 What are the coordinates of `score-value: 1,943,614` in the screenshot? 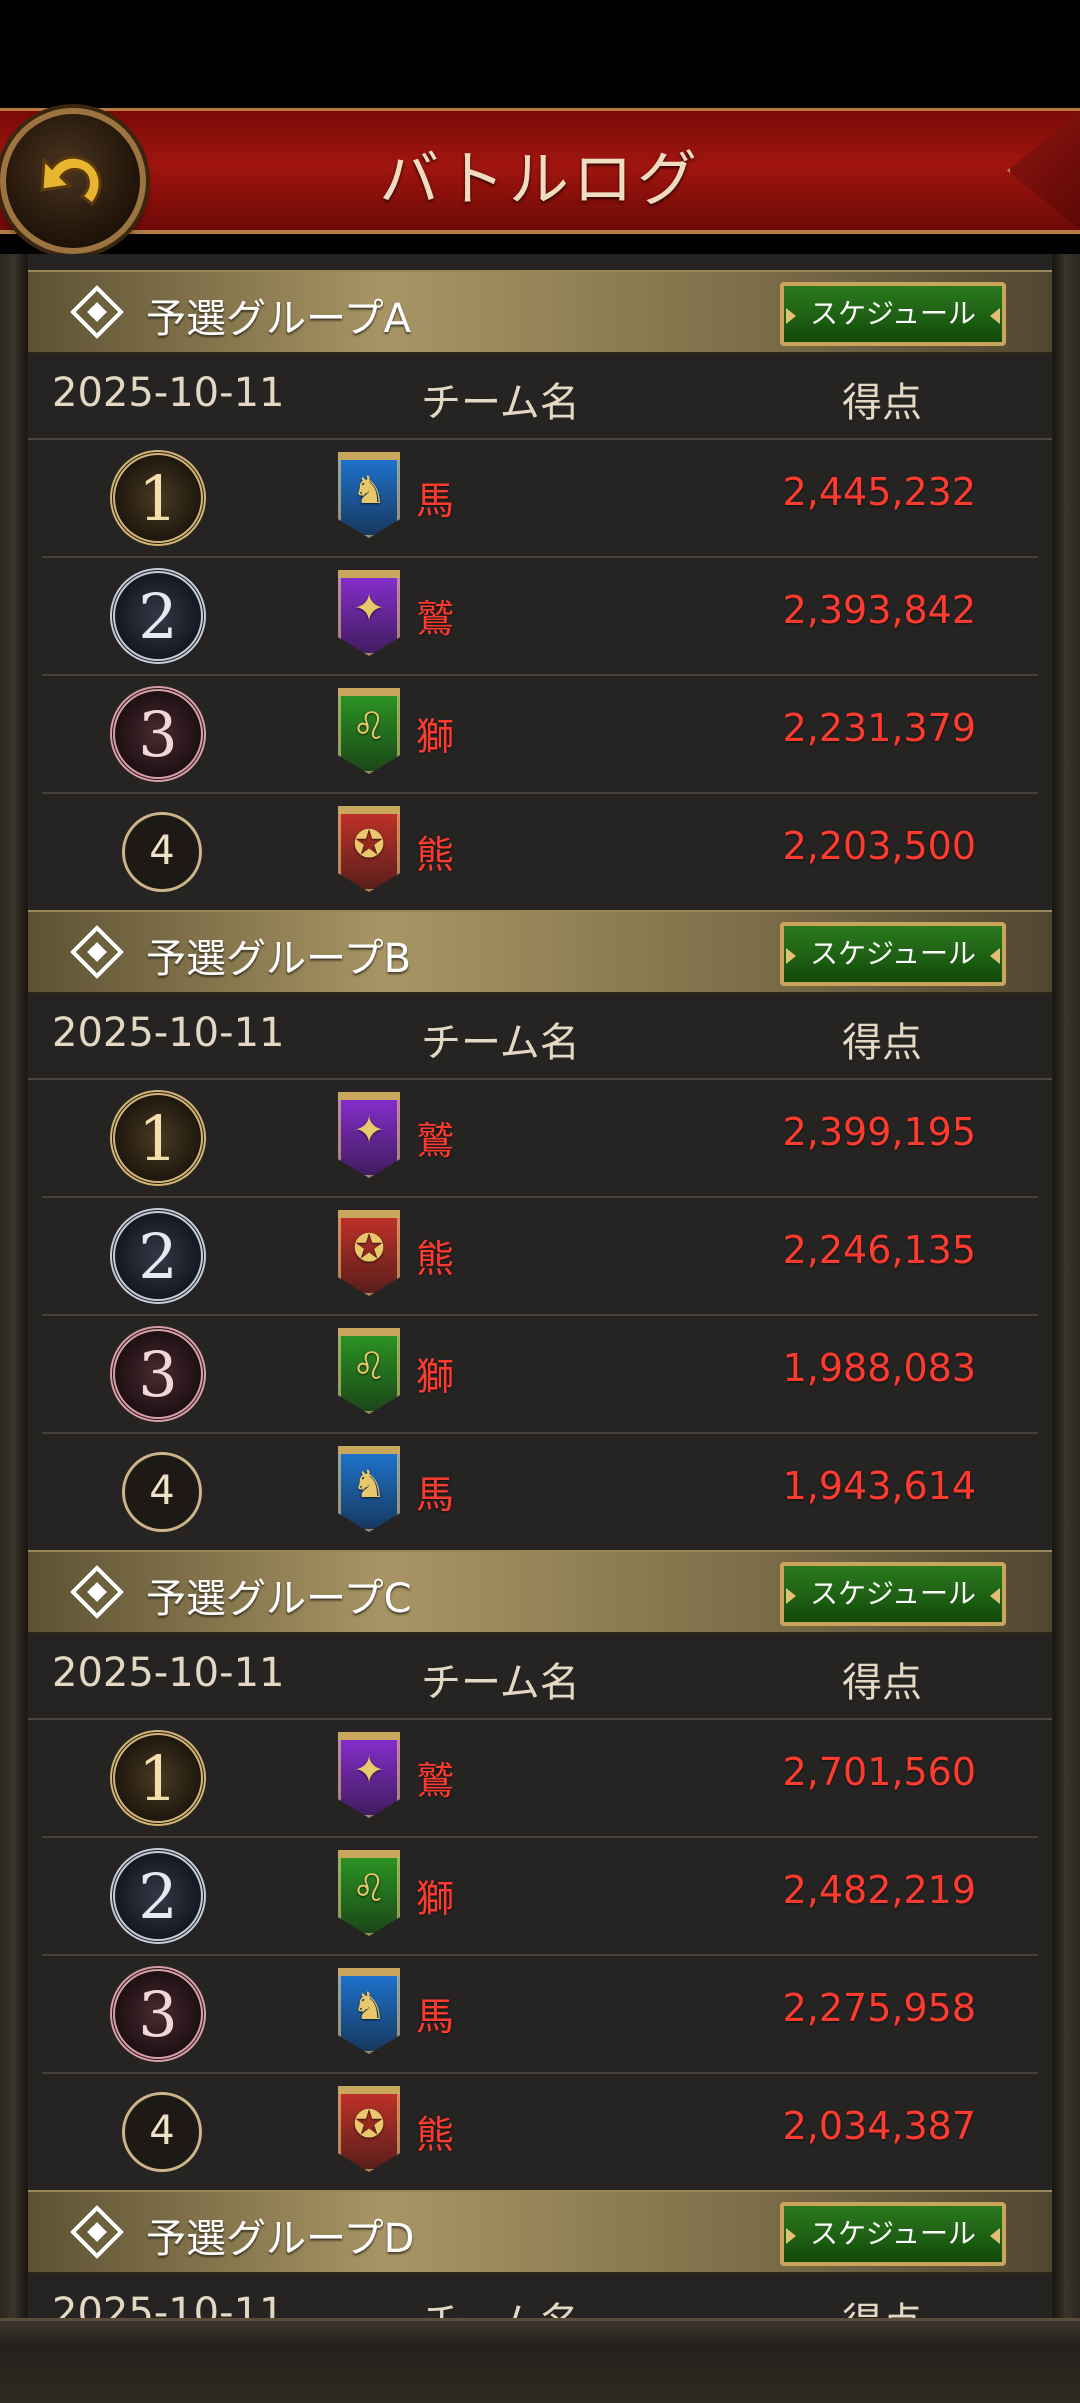 It's located at (879, 1486).